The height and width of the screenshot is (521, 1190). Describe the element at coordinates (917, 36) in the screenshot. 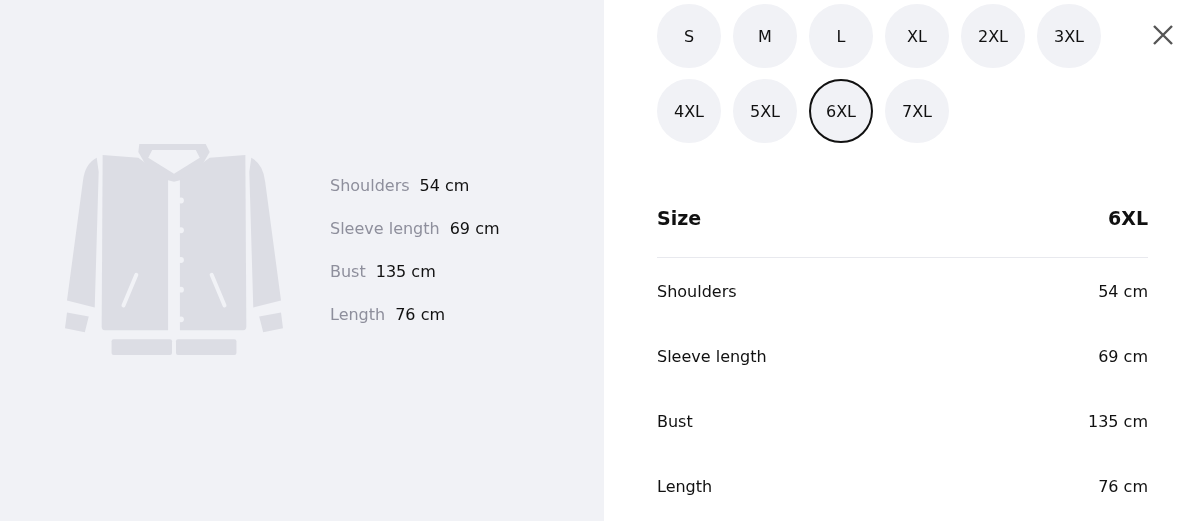

I see `size-option: XL` at that location.